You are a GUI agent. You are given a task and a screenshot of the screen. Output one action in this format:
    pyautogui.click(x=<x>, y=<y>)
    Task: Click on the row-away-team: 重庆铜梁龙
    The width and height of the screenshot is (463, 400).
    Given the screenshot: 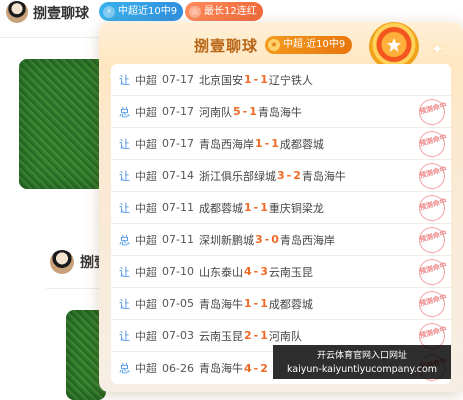 What is the action you would take?
    pyautogui.click(x=296, y=208)
    